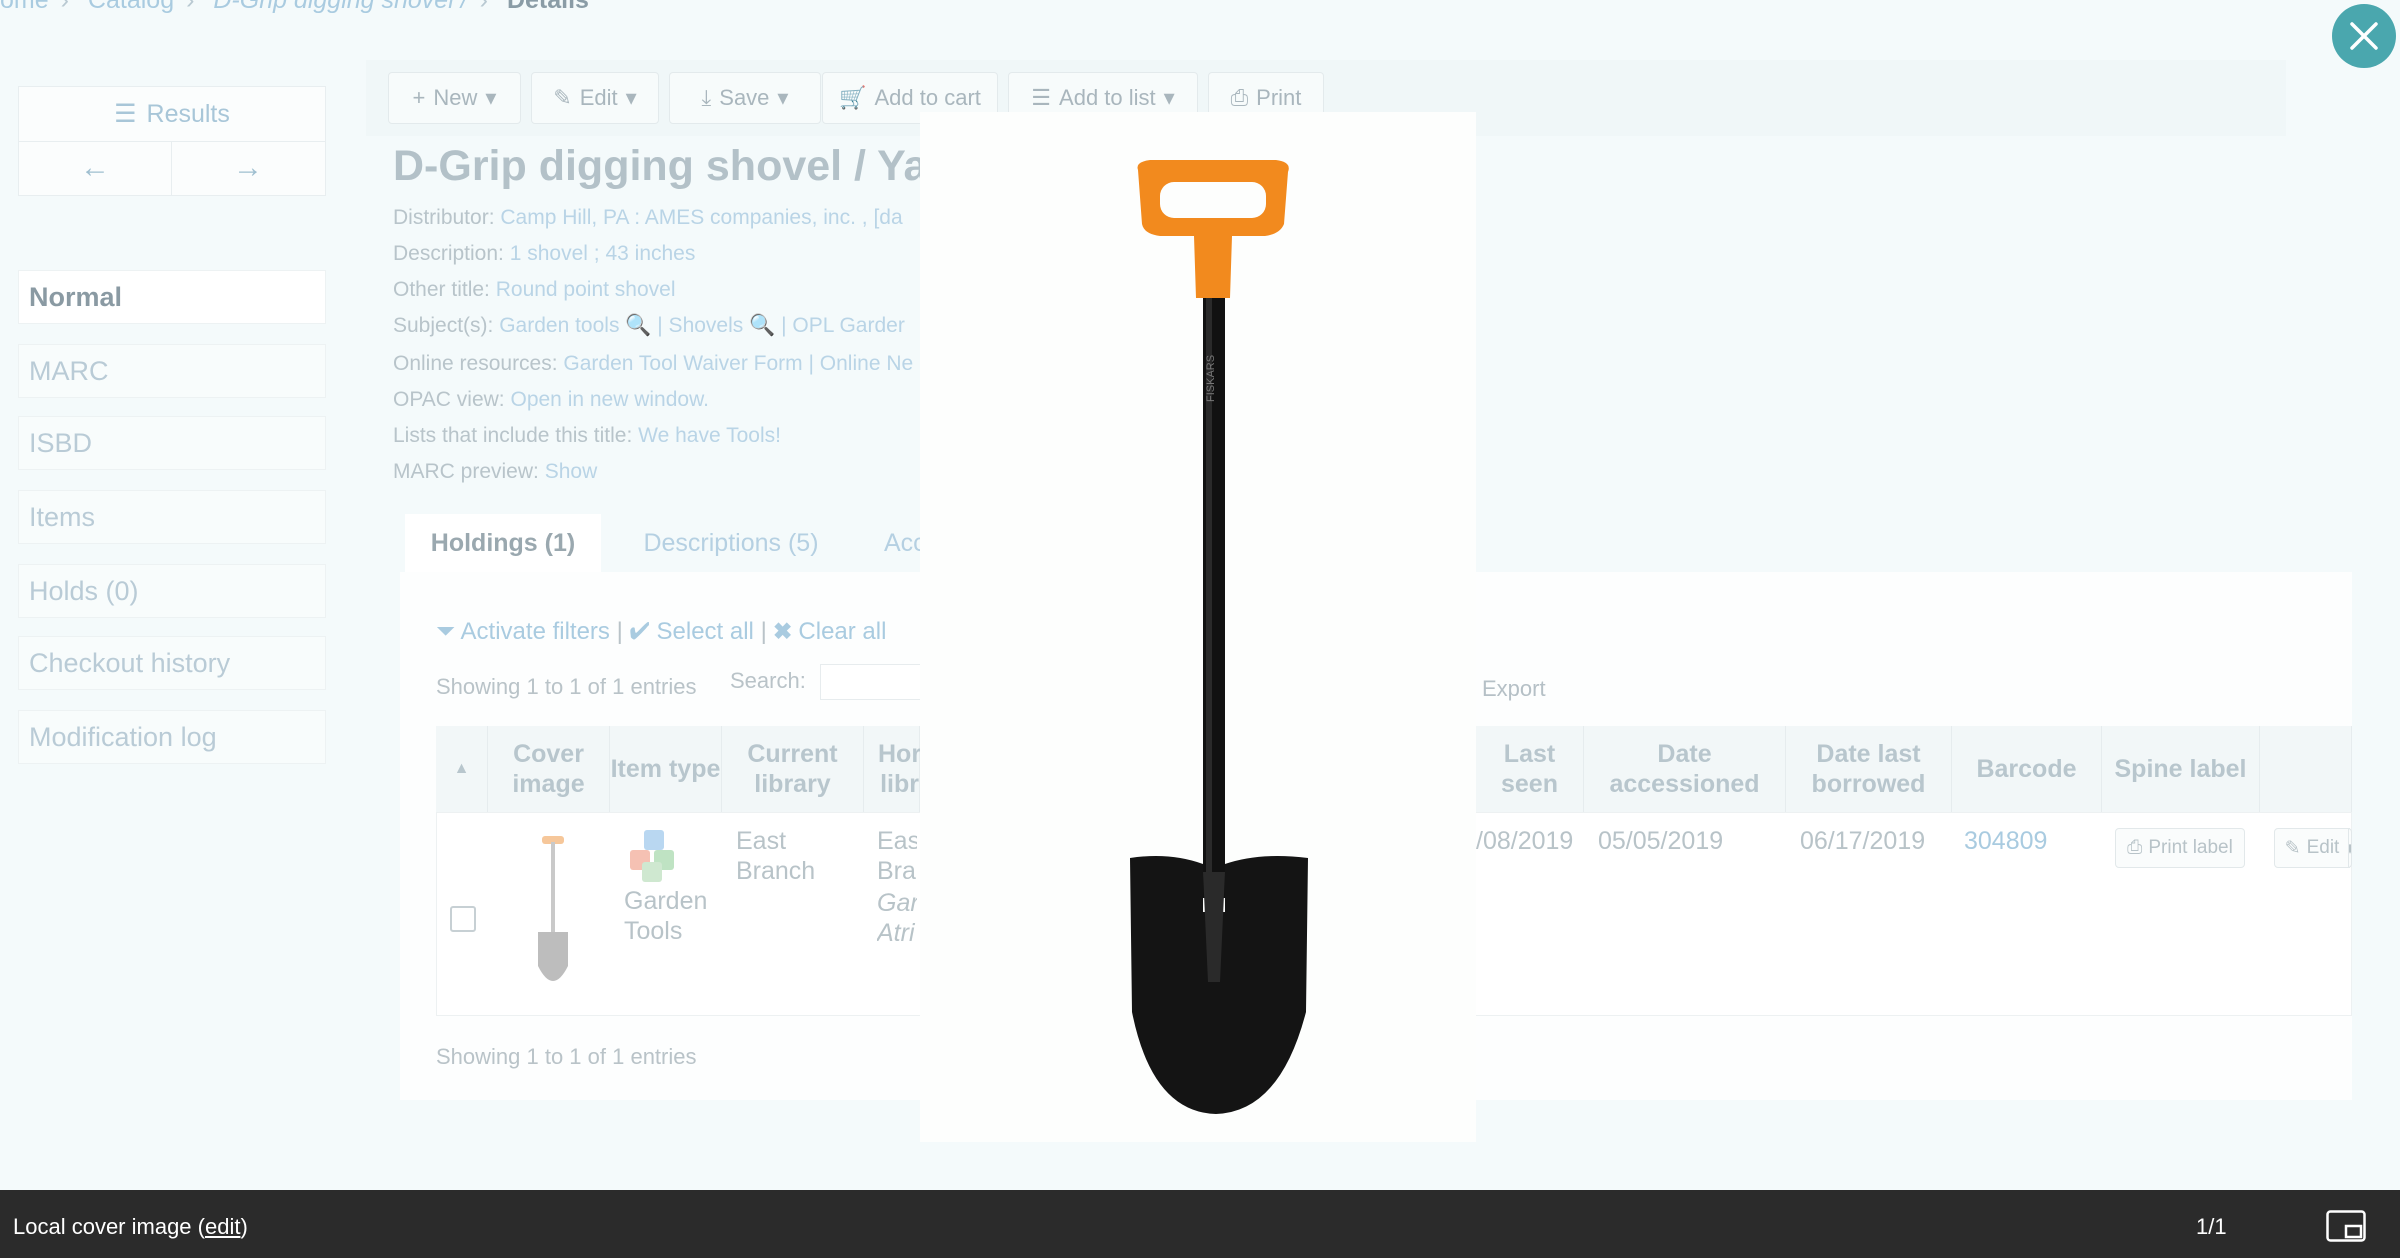 This screenshot has width=2400, height=1258. I want to click on column-label: Date last borrowed, so click(1868, 769).